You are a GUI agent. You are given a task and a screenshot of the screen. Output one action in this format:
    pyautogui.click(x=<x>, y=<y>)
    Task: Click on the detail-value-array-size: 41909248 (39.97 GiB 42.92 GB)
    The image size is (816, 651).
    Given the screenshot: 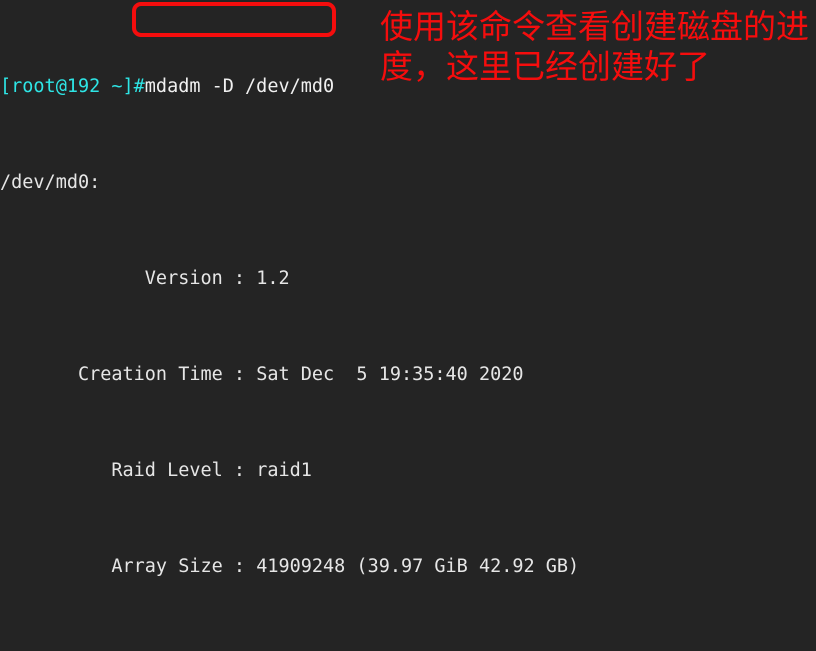 What is the action you would take?
    pyautogui.click(x=418, y=566)
    